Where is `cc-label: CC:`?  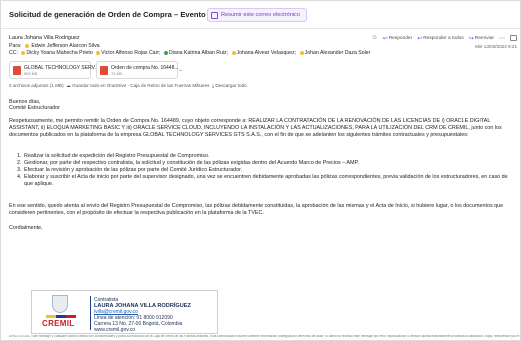 cc-label: CC: is located at coordinates (13, 53).